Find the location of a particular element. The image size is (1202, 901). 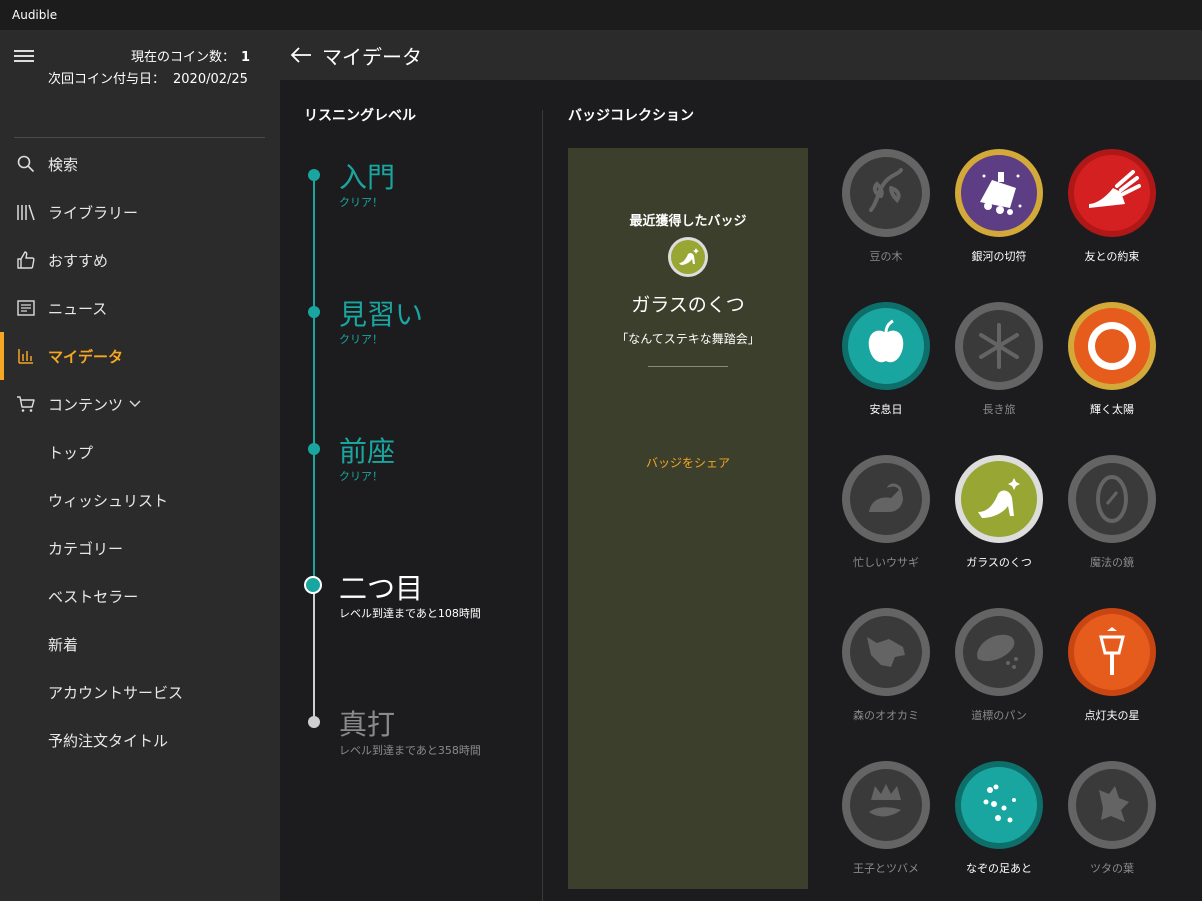

badge-label: 安息日 is located at coordinates (886, 409).